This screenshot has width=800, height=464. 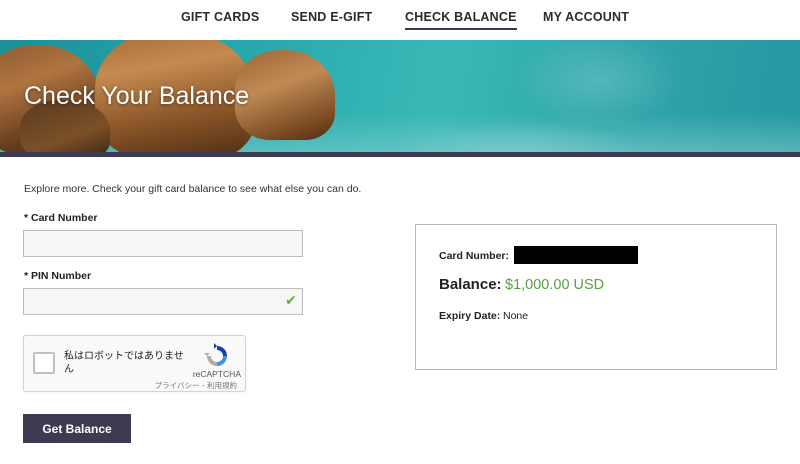 What do you see at coordinates (137, 96) in the screenshot?
I see `page-title: Check Your Balance` at bounding box center [137, 96].